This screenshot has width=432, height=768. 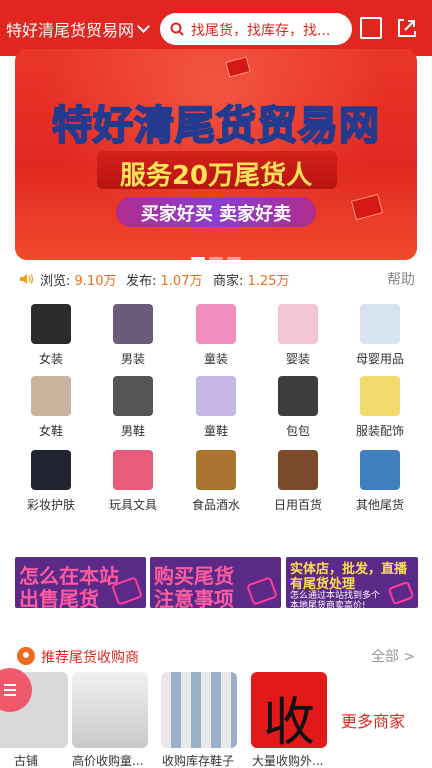 I want to click on category-item: 服装配饰, so click(x=380, y=407).